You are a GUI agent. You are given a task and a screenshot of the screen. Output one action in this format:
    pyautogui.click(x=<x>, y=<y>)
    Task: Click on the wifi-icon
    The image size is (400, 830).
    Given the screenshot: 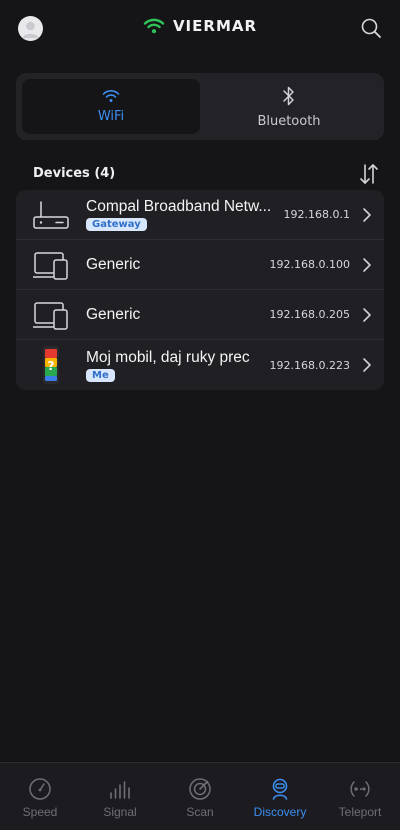 What is the action you would take?
    pyautogui.click(x=111, y=96)
    